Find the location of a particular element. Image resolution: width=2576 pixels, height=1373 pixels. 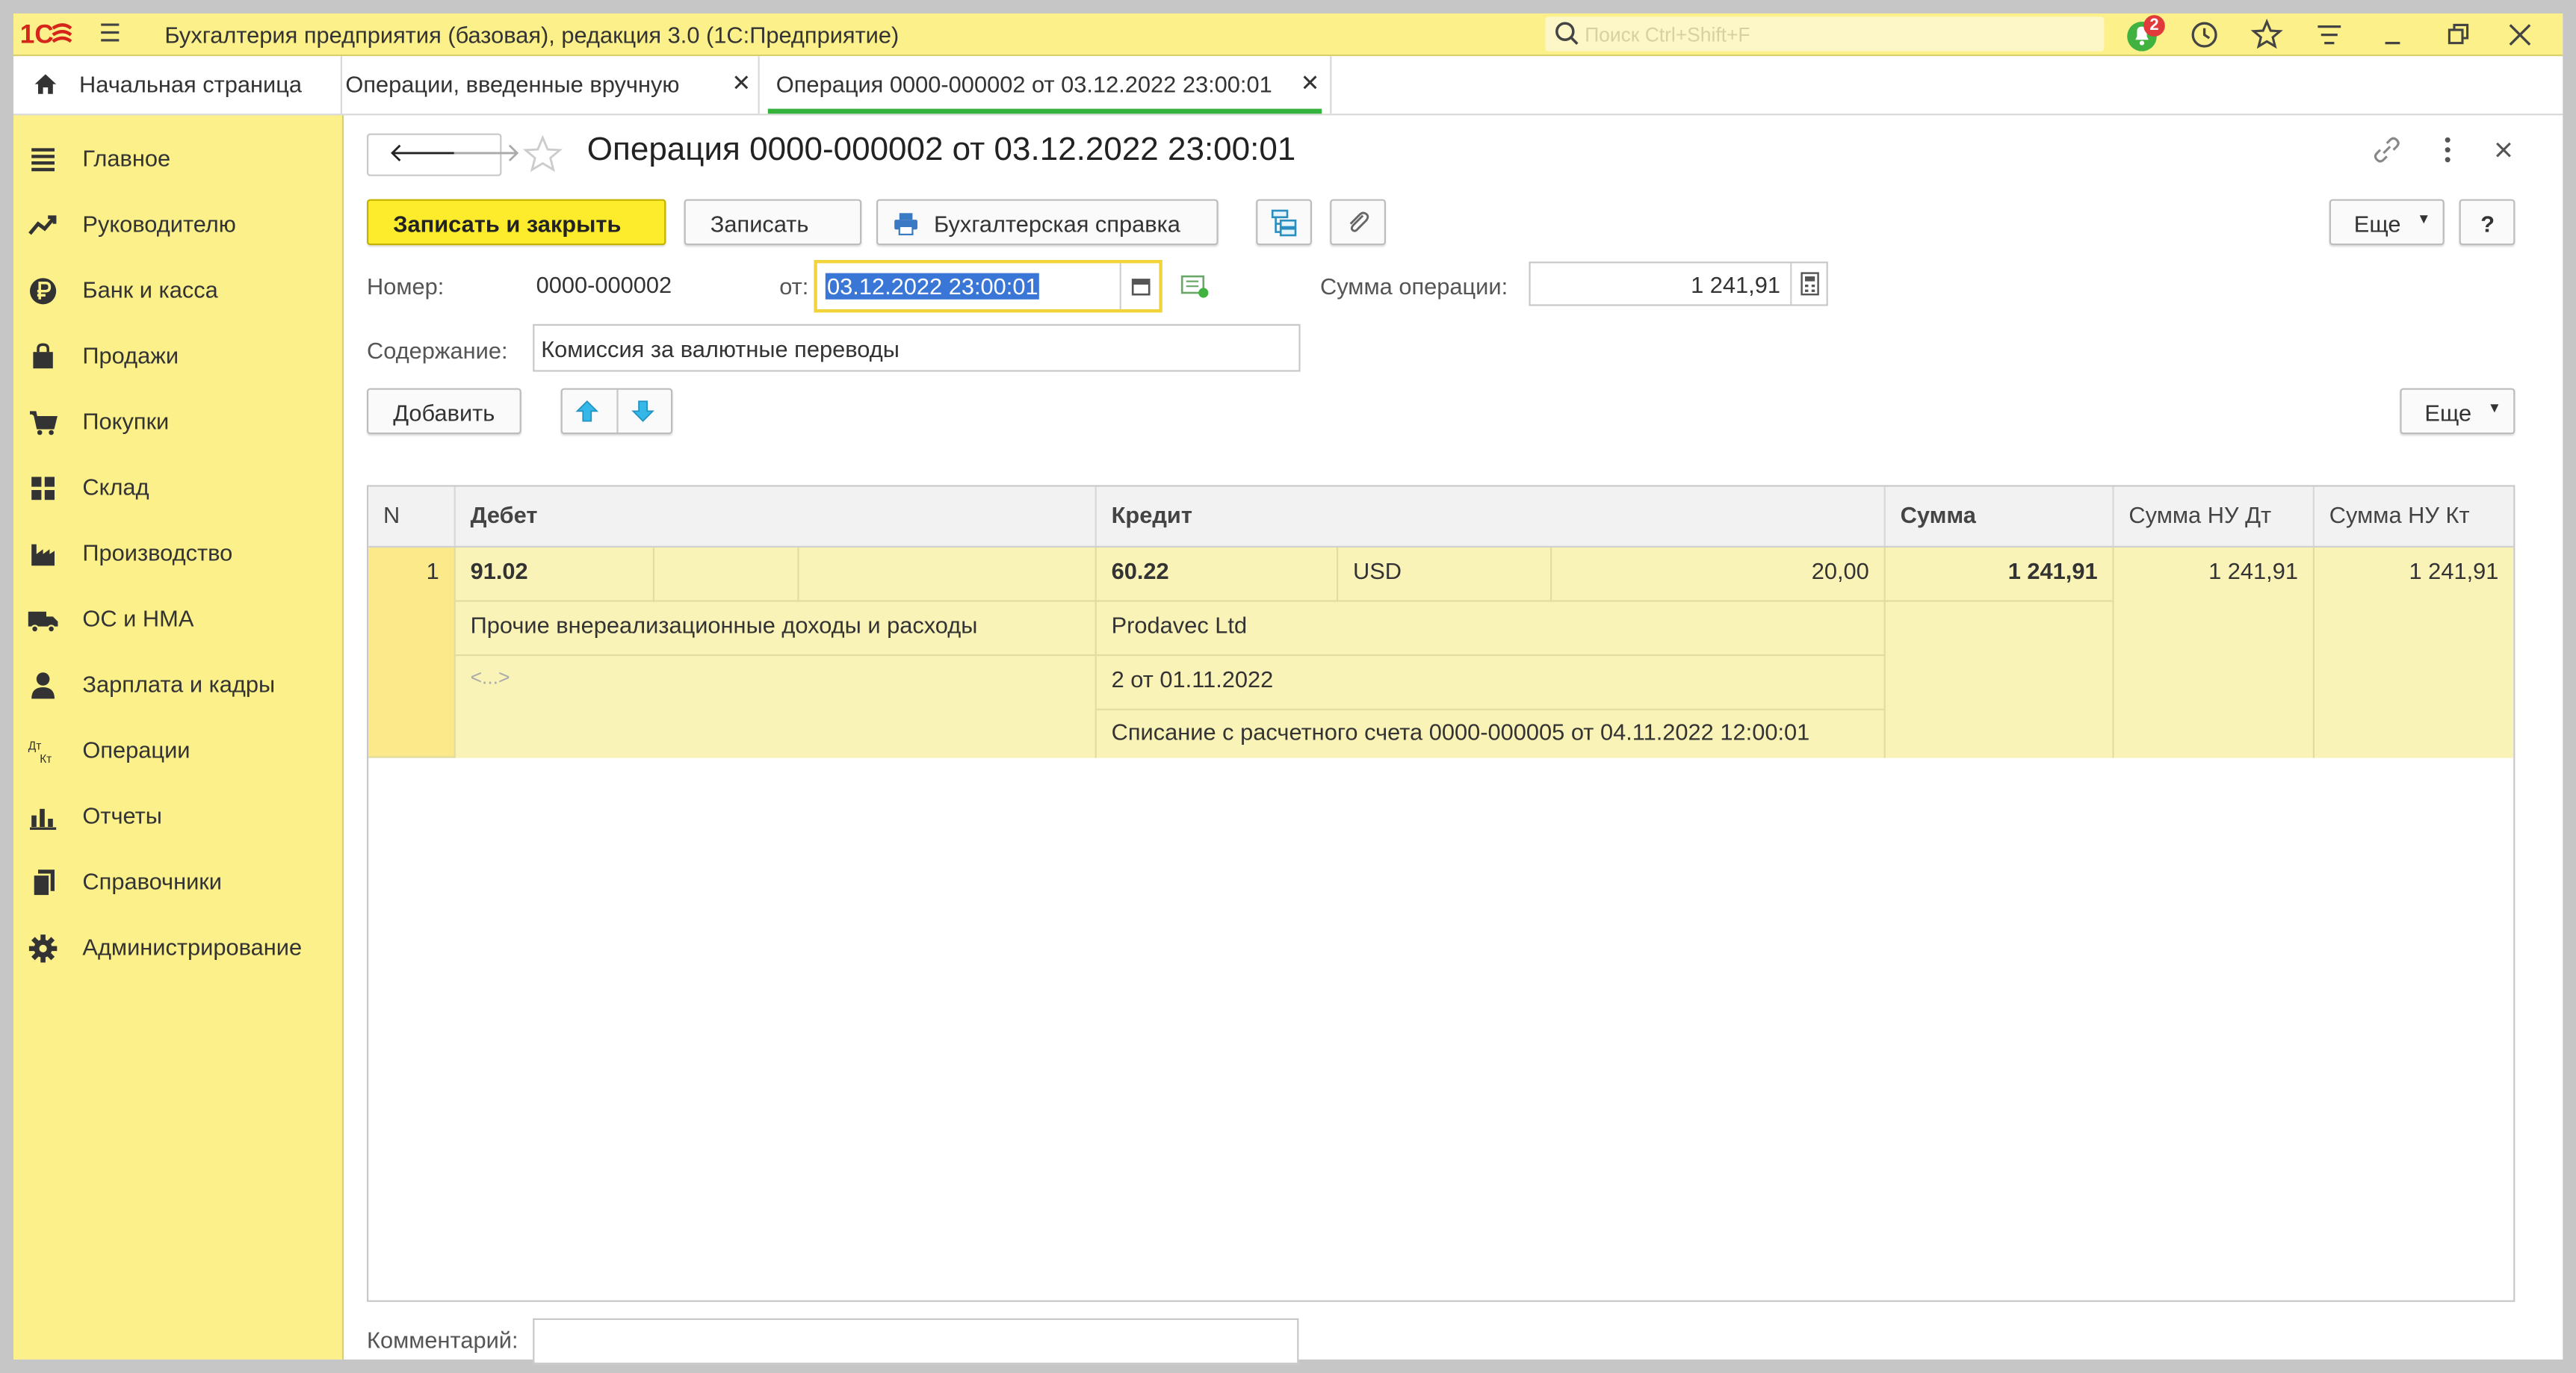

credit-subconto2-cell: 2 от 01.11.2022 is located at coordinates (1491, 683).